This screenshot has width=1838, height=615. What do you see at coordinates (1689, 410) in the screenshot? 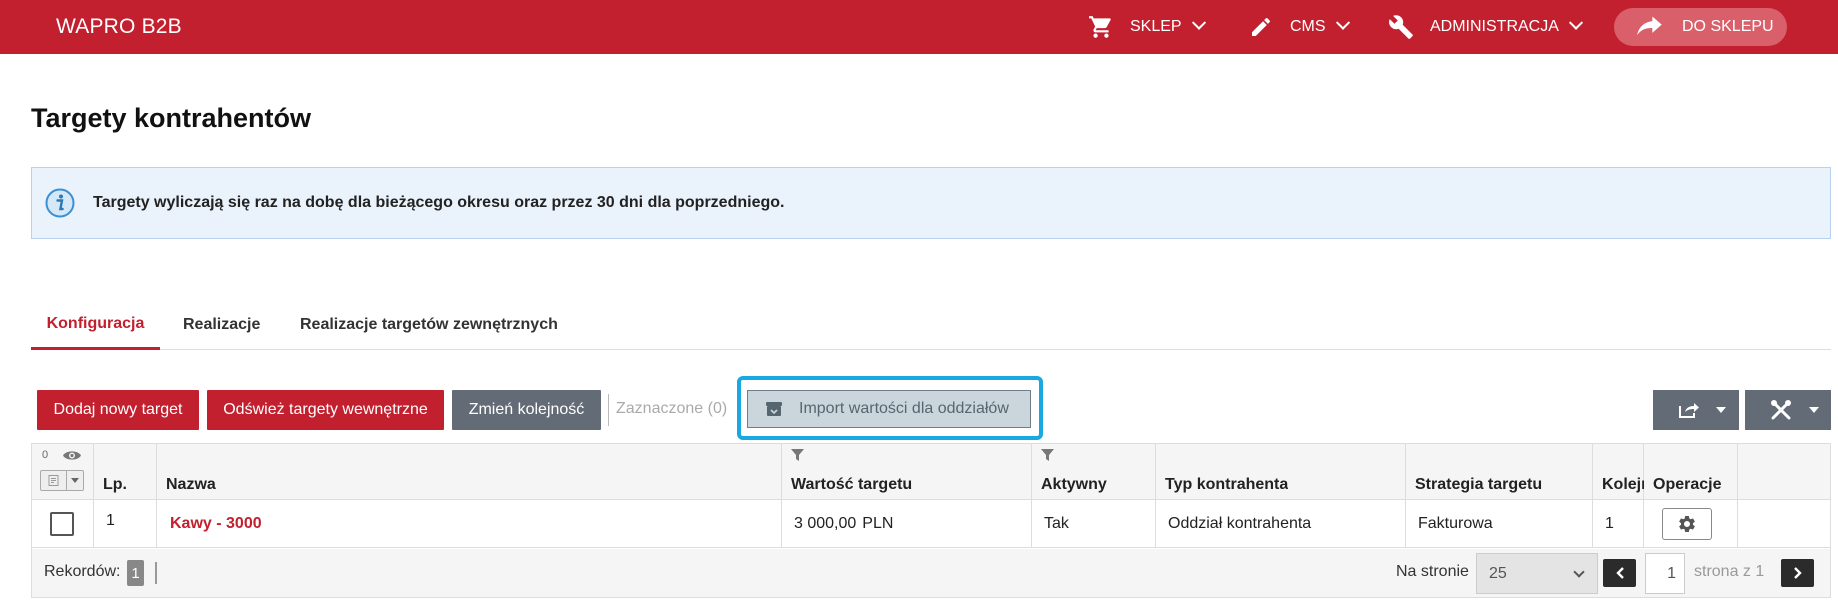
I see `export-icon` at bounding box center [1689, 410].